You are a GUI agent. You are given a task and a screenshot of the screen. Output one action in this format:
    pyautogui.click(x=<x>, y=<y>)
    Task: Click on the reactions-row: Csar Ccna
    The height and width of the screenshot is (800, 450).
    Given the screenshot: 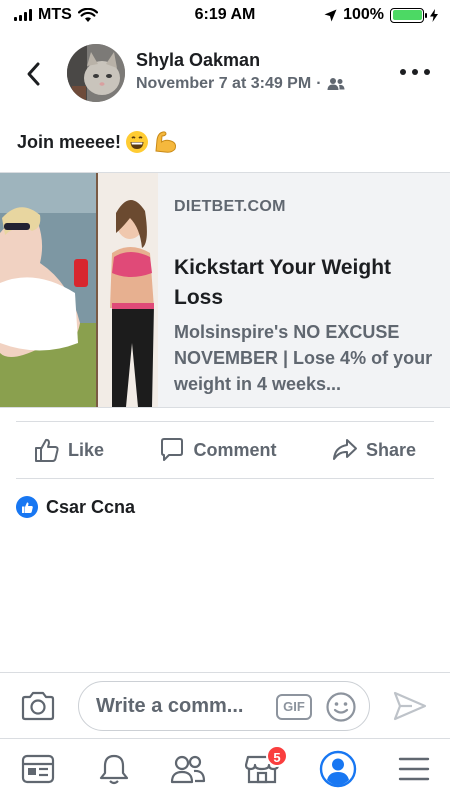 What is the action you would take?
    pyautogui.click(x=75, y=507)
    